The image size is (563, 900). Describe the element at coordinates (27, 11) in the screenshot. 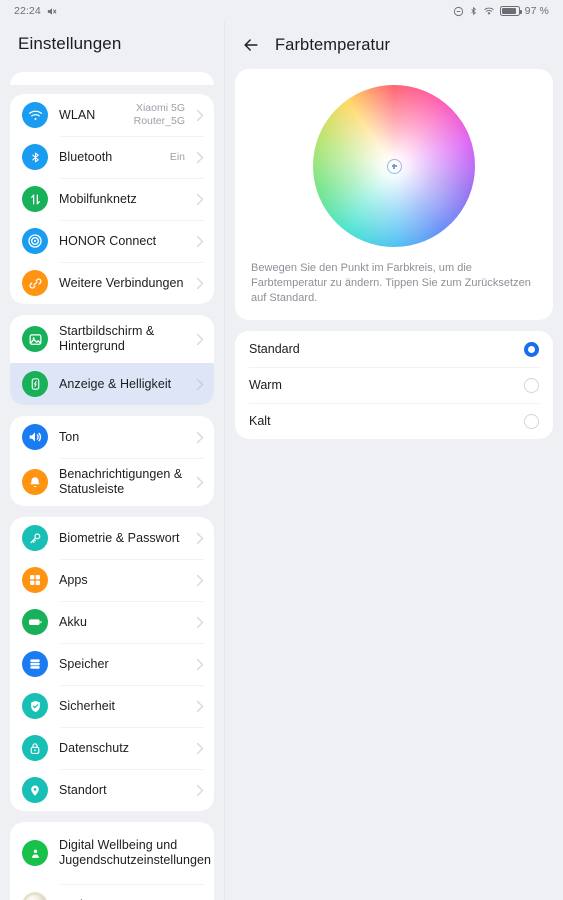

I see `status-time: 22:24` at that location.